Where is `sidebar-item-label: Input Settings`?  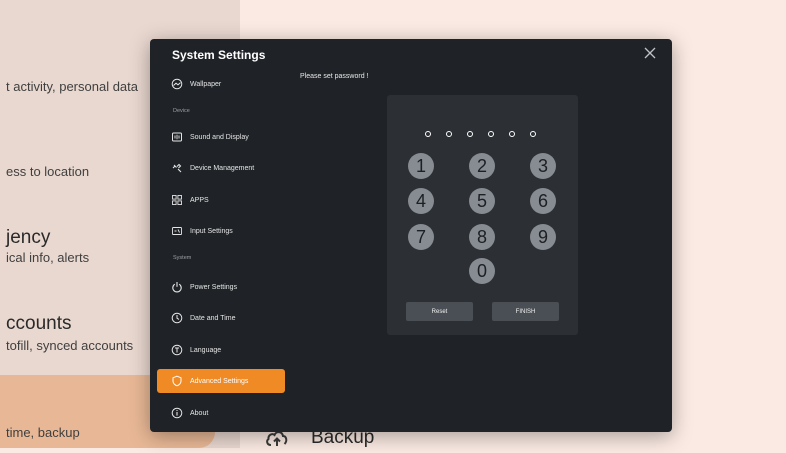 sidebar-item-label: Input Settings is located at coordinates (211, 231).